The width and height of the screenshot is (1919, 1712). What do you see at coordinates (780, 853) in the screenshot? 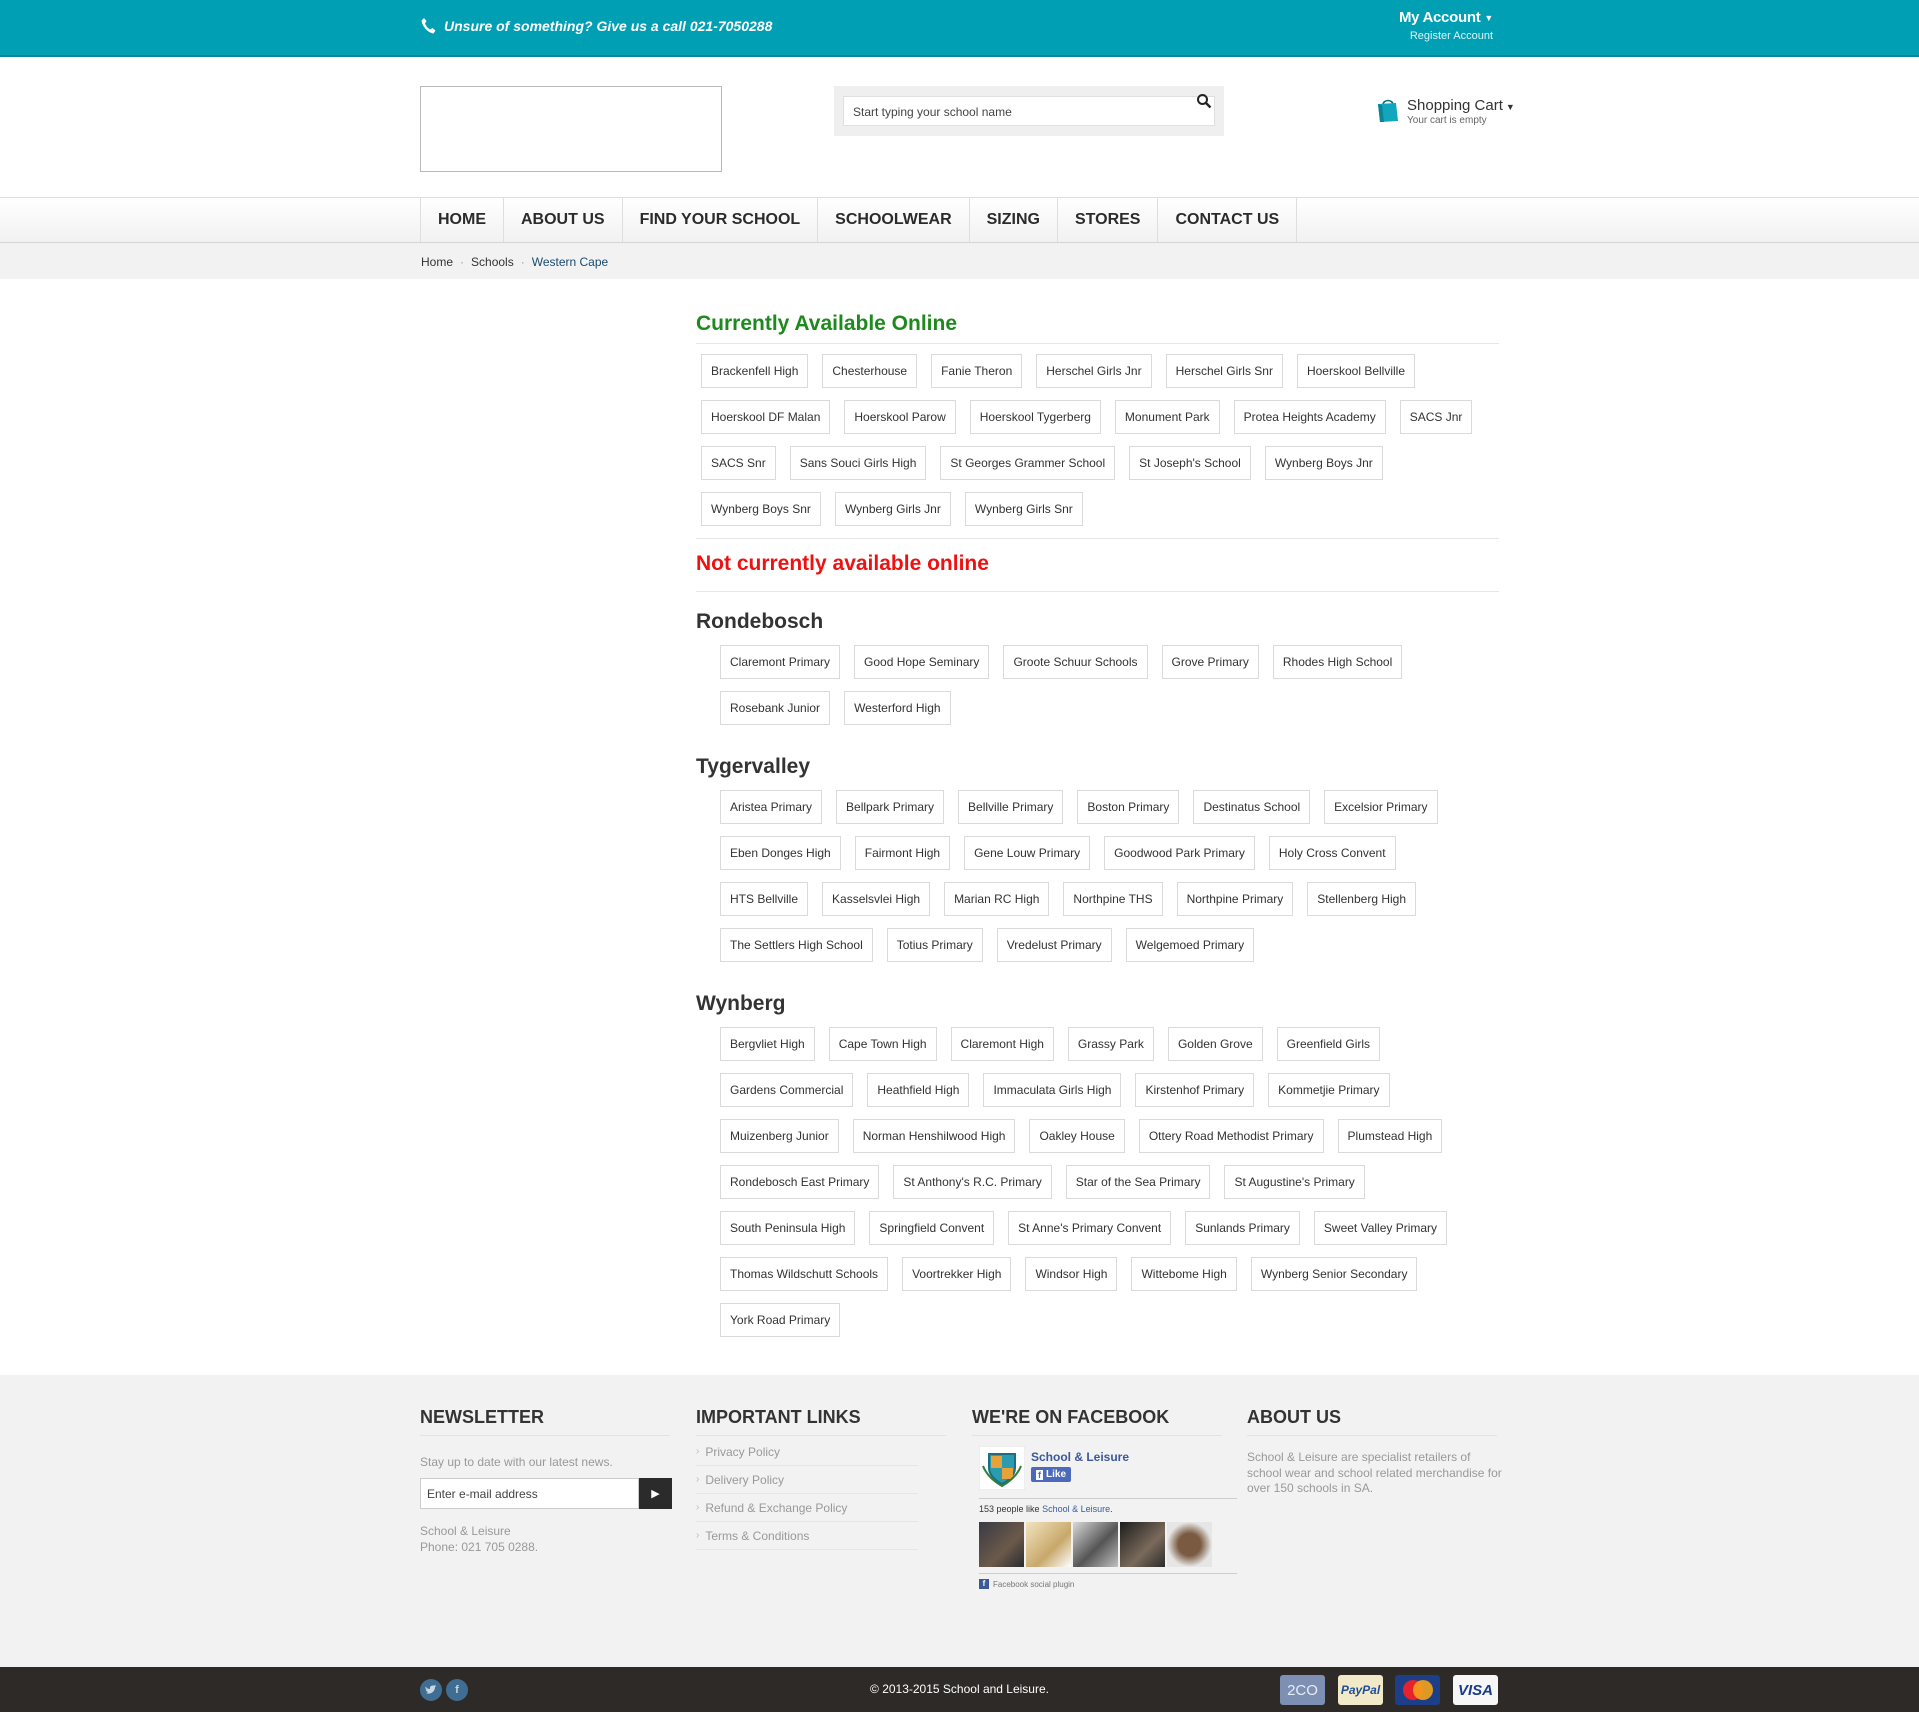
I see `school-button: Eben Donges High` at bounding box center [780, 853].